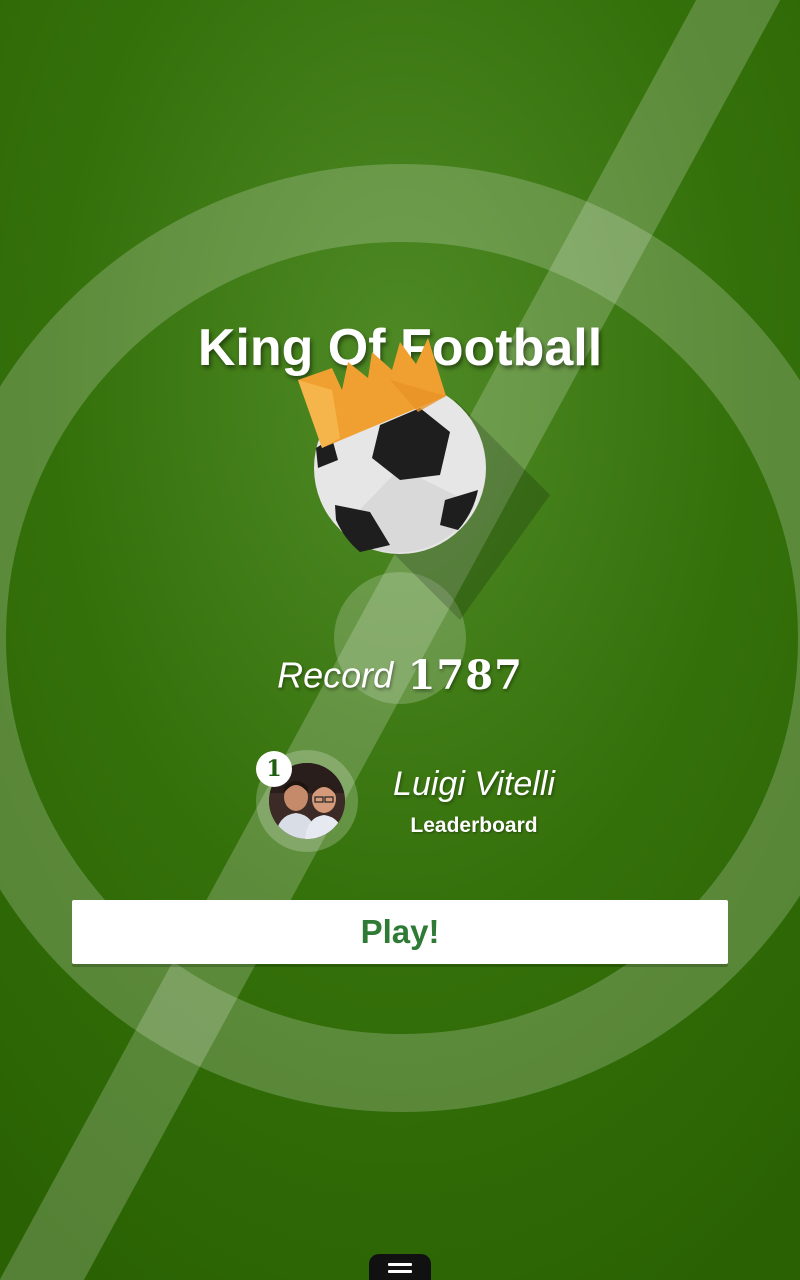  What do you see at coordinates (400, 675) in the screenshot?
I see `record-display: Record 1787` at bounding box center [400, 675].